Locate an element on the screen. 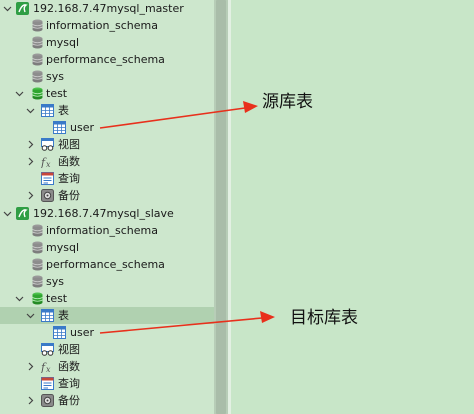  connection-label: 192.168.7.47mysql_master is located at coordinates (108, 8).